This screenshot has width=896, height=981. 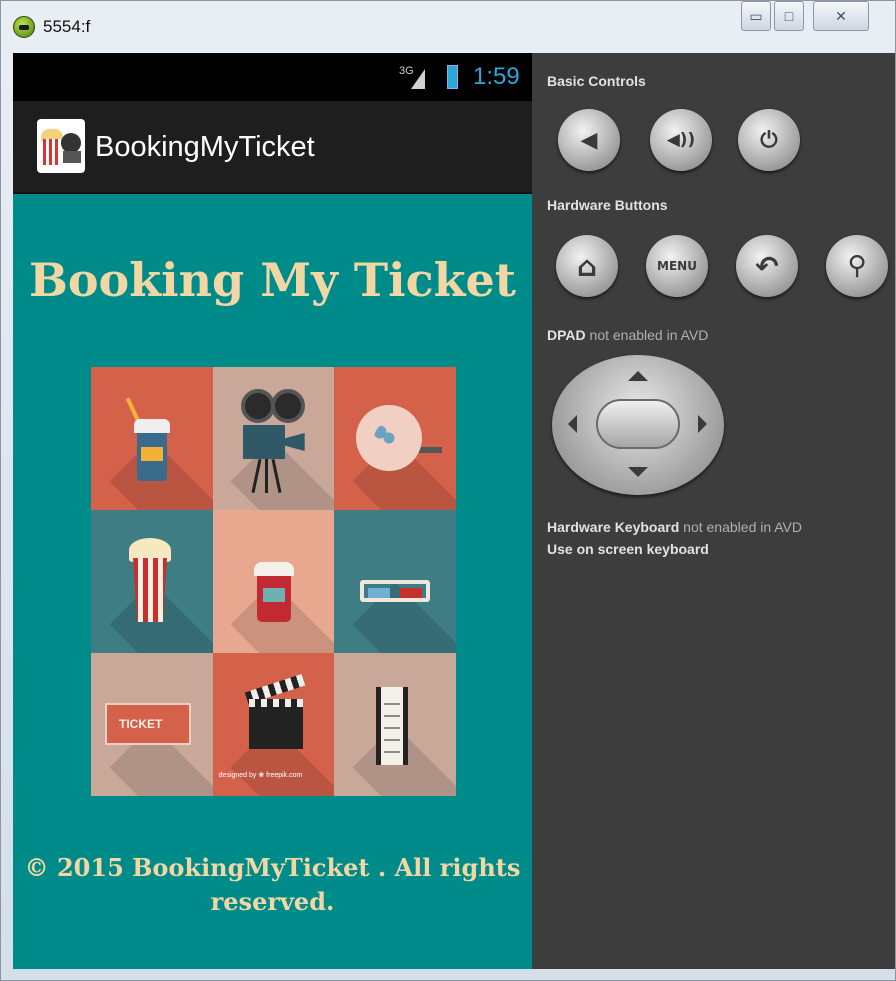 What do you see at coordinates (596, 81) in the screenshot?
I see `basic-controls-label: Basic Controls` at bounding box center [596, 81].